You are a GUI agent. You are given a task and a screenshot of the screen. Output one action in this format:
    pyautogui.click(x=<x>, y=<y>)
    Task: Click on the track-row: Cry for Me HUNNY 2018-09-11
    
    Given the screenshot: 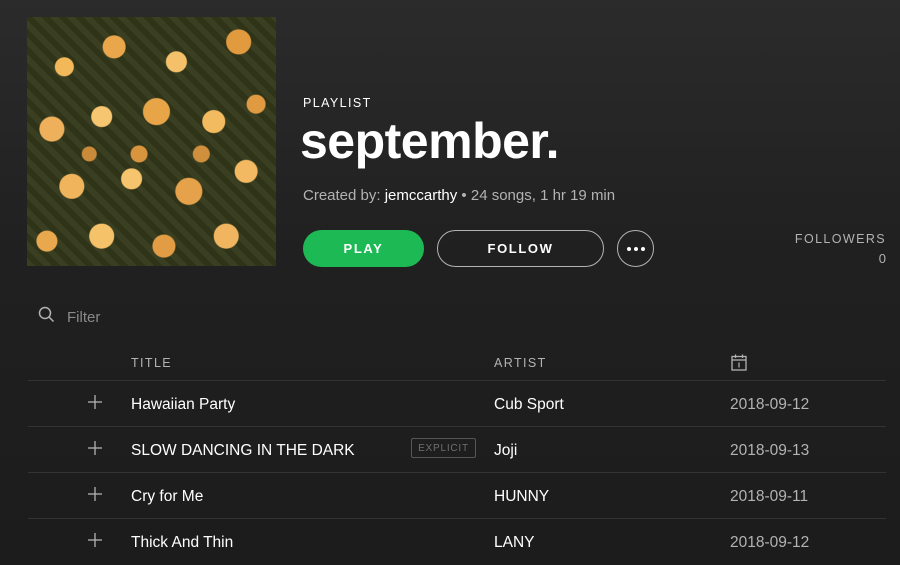 What is the action you would take?
    pyautogui.click(x=457, y=496)
    